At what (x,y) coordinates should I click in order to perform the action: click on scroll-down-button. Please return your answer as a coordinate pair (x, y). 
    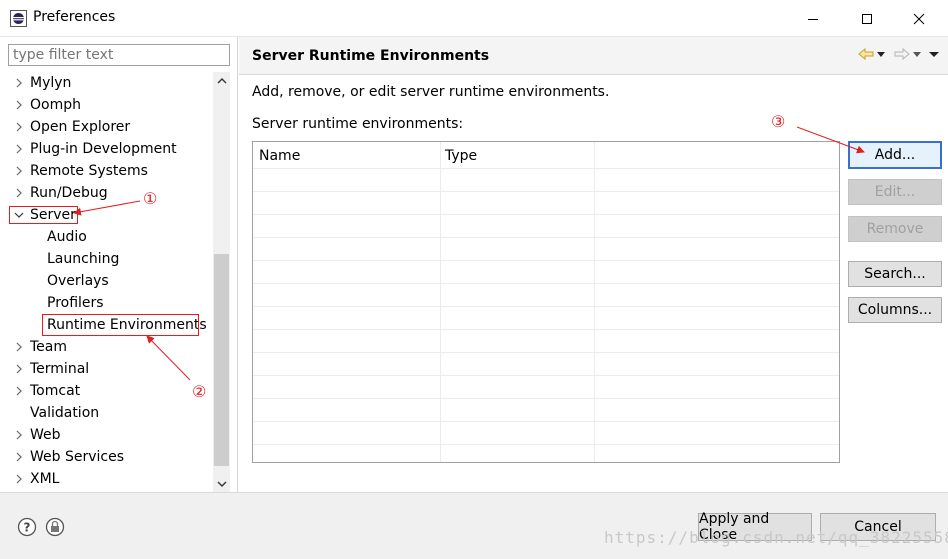
    Looking at the image, I should click on (221, 483).